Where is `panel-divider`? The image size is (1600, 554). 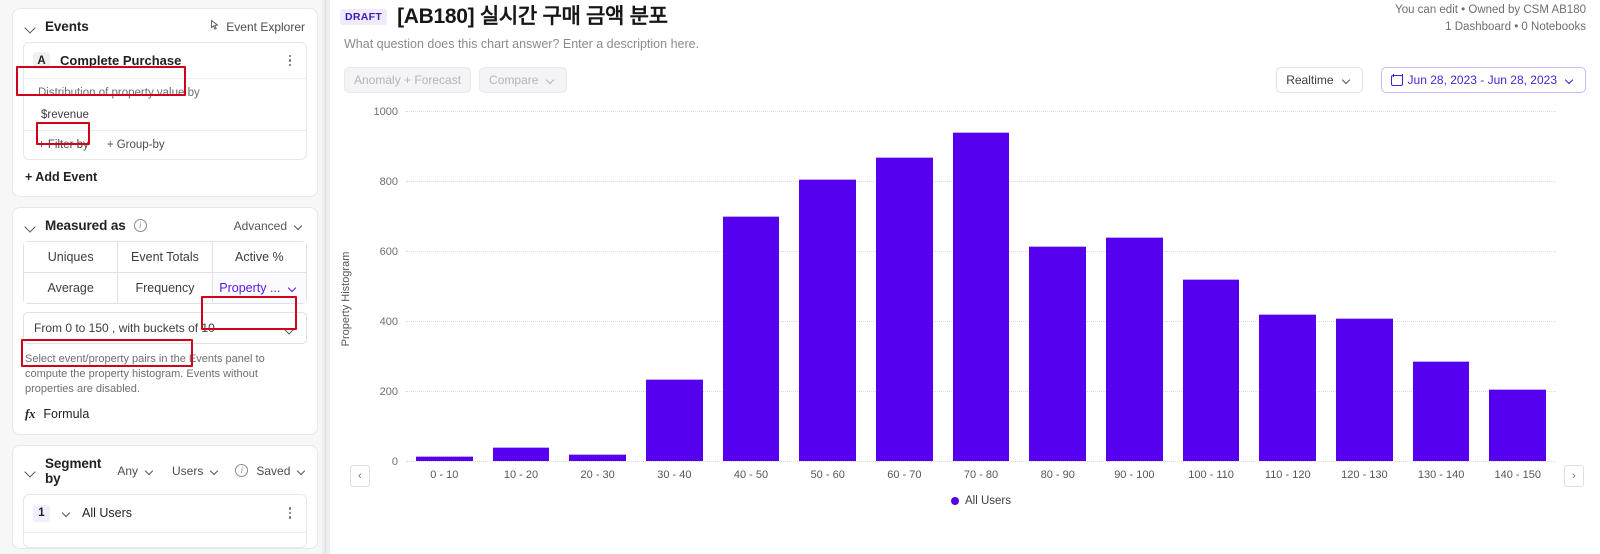
panel-divider is located at coordinates (326, 277).